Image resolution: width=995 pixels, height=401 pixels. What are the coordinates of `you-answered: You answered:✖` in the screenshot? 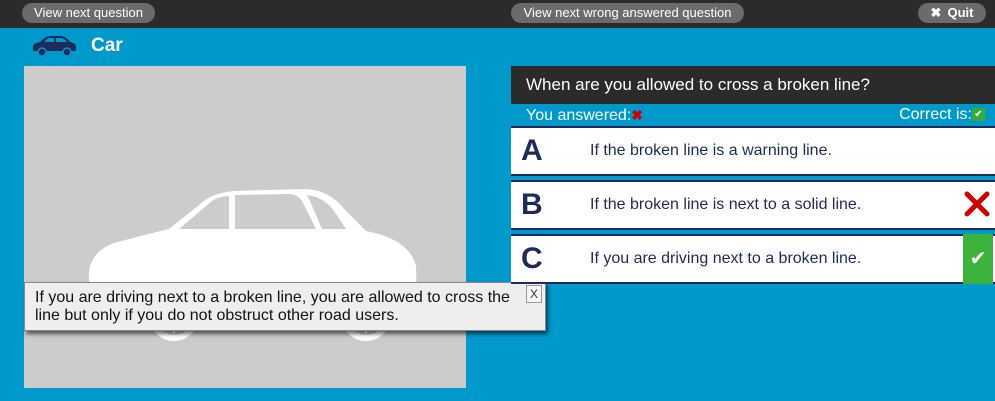 It's located at (584, 115).